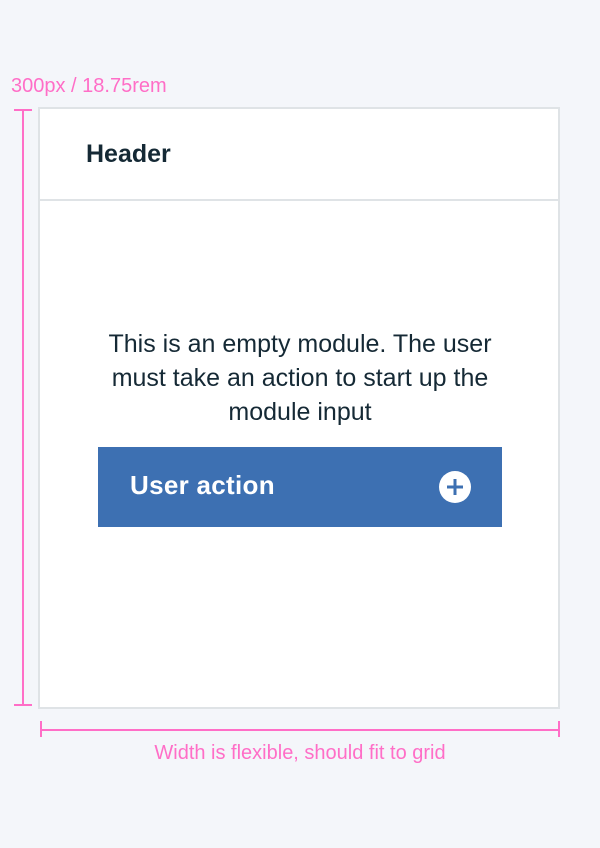 The height and width of the screenshot is (848, 600). What do you see at coordinates (300, 487) in the screenshot?
I see `user-action-button: User action` at bounding box center [300, 487].